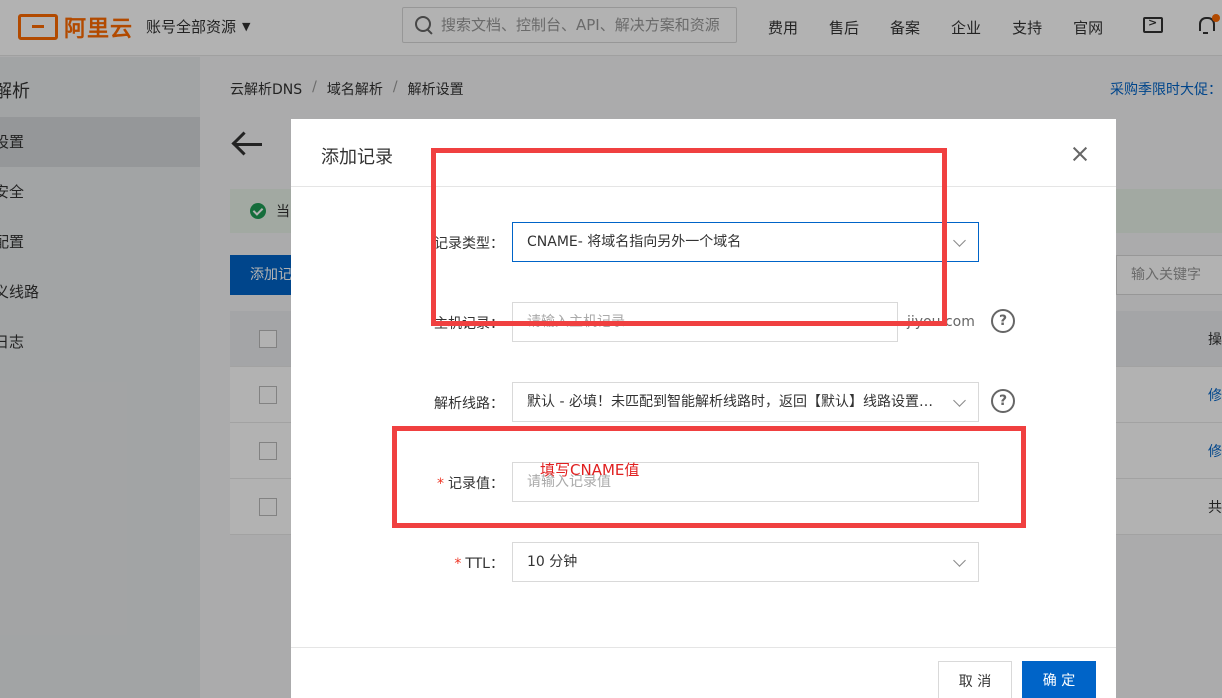 The image size is (1222, 698). Describe the element at coordinates (484, 564) in the screenshot. I see `ttl-label-text: TTL：` at that location.